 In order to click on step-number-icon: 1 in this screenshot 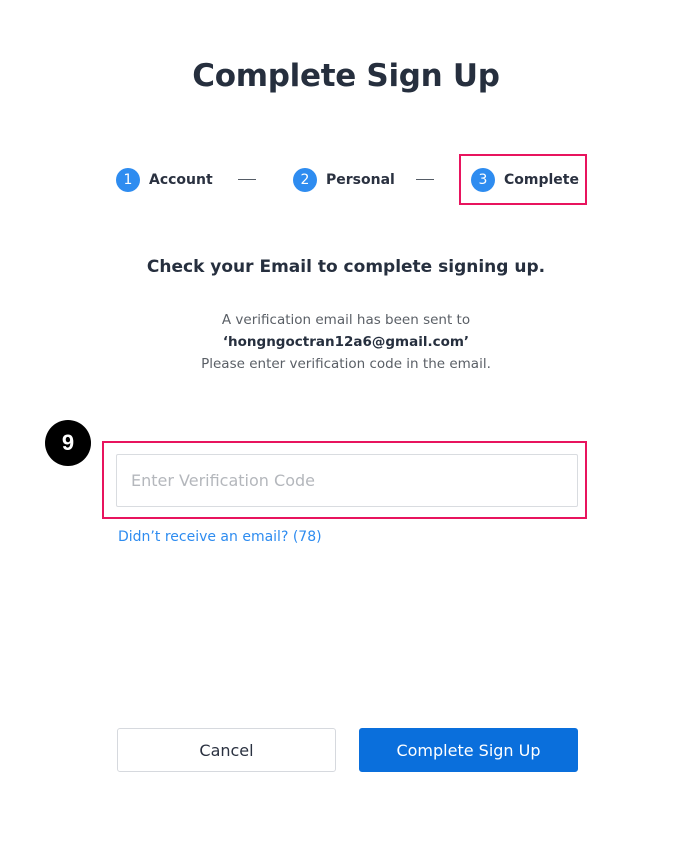, I will do `click(128, 180)`.